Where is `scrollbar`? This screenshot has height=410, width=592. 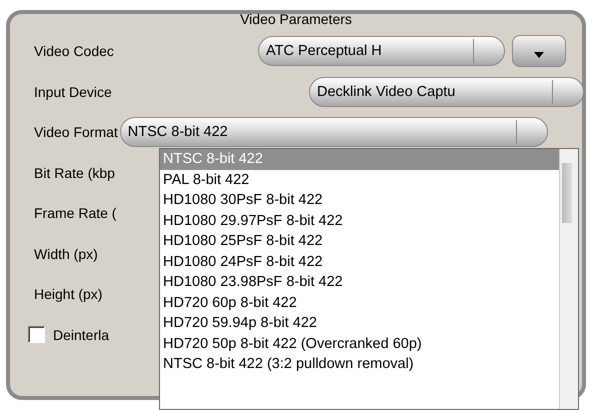
scrollbar is located at coordinates (568, 279).